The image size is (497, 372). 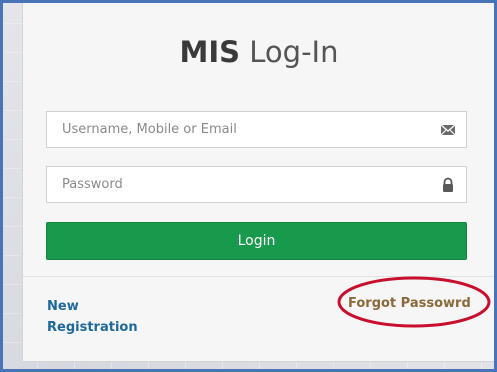 I want to click on login-title: MIS Log-In, so click(x=259, y=52).